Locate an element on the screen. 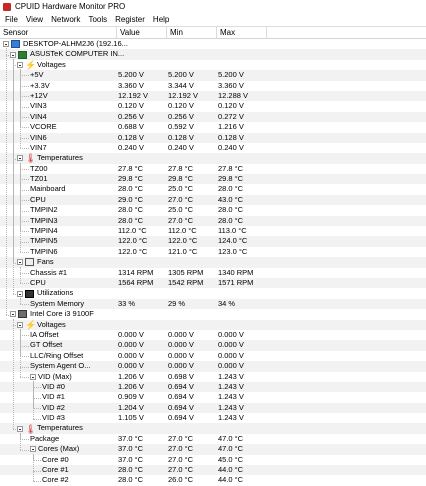  sensor-row: VID #0 1.206 V 0.694 V 1.243 V is located at coordinates (213, 387).